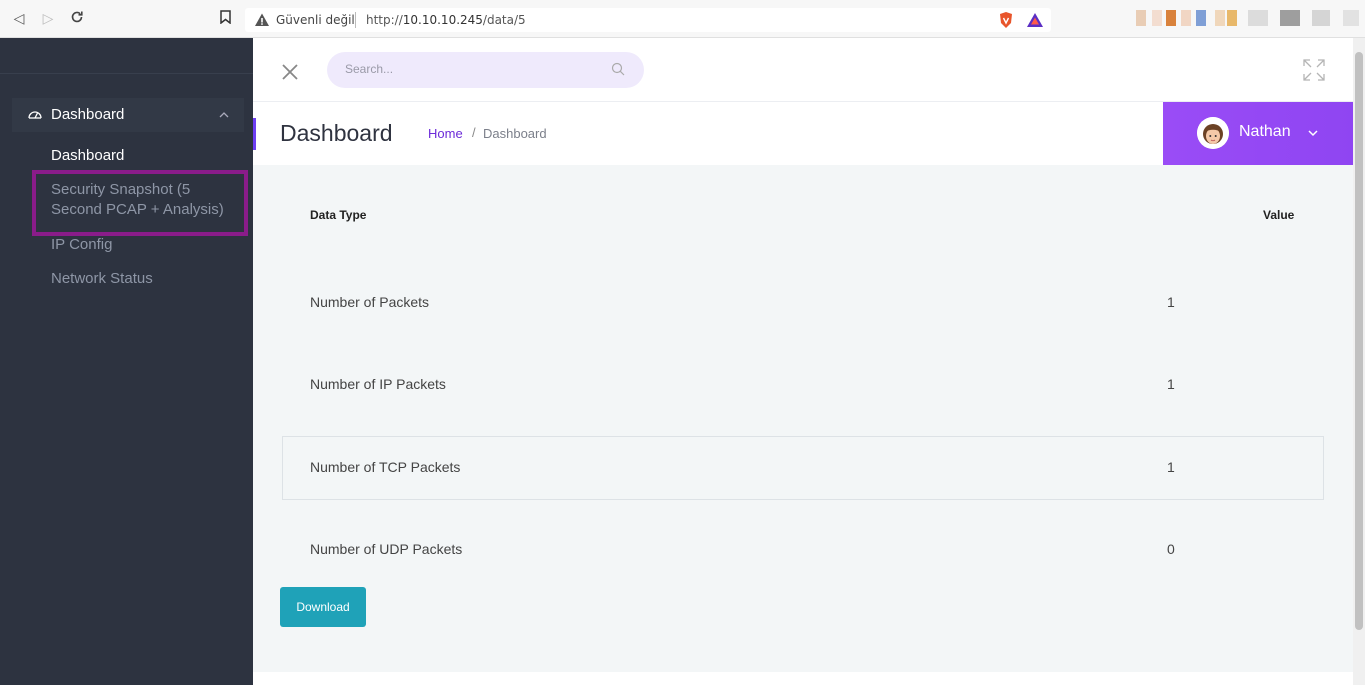  What do you see at coordinates (1006, 20) in the screenshot?
I see `brave-shield-icon` at bounding box center [1006, 20].